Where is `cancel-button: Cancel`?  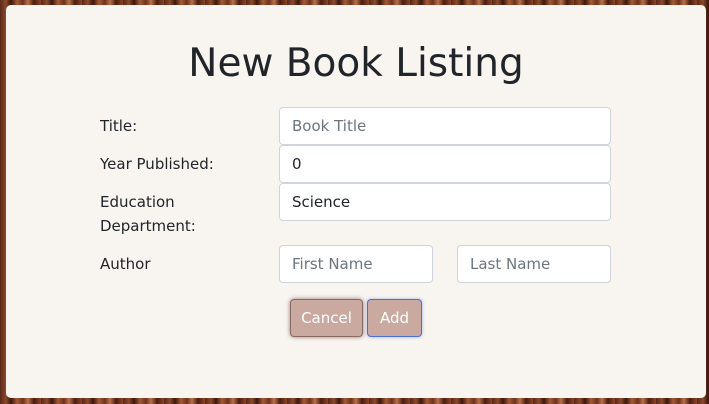
cancel-button: Cancel is located at coordinates (326, 318).